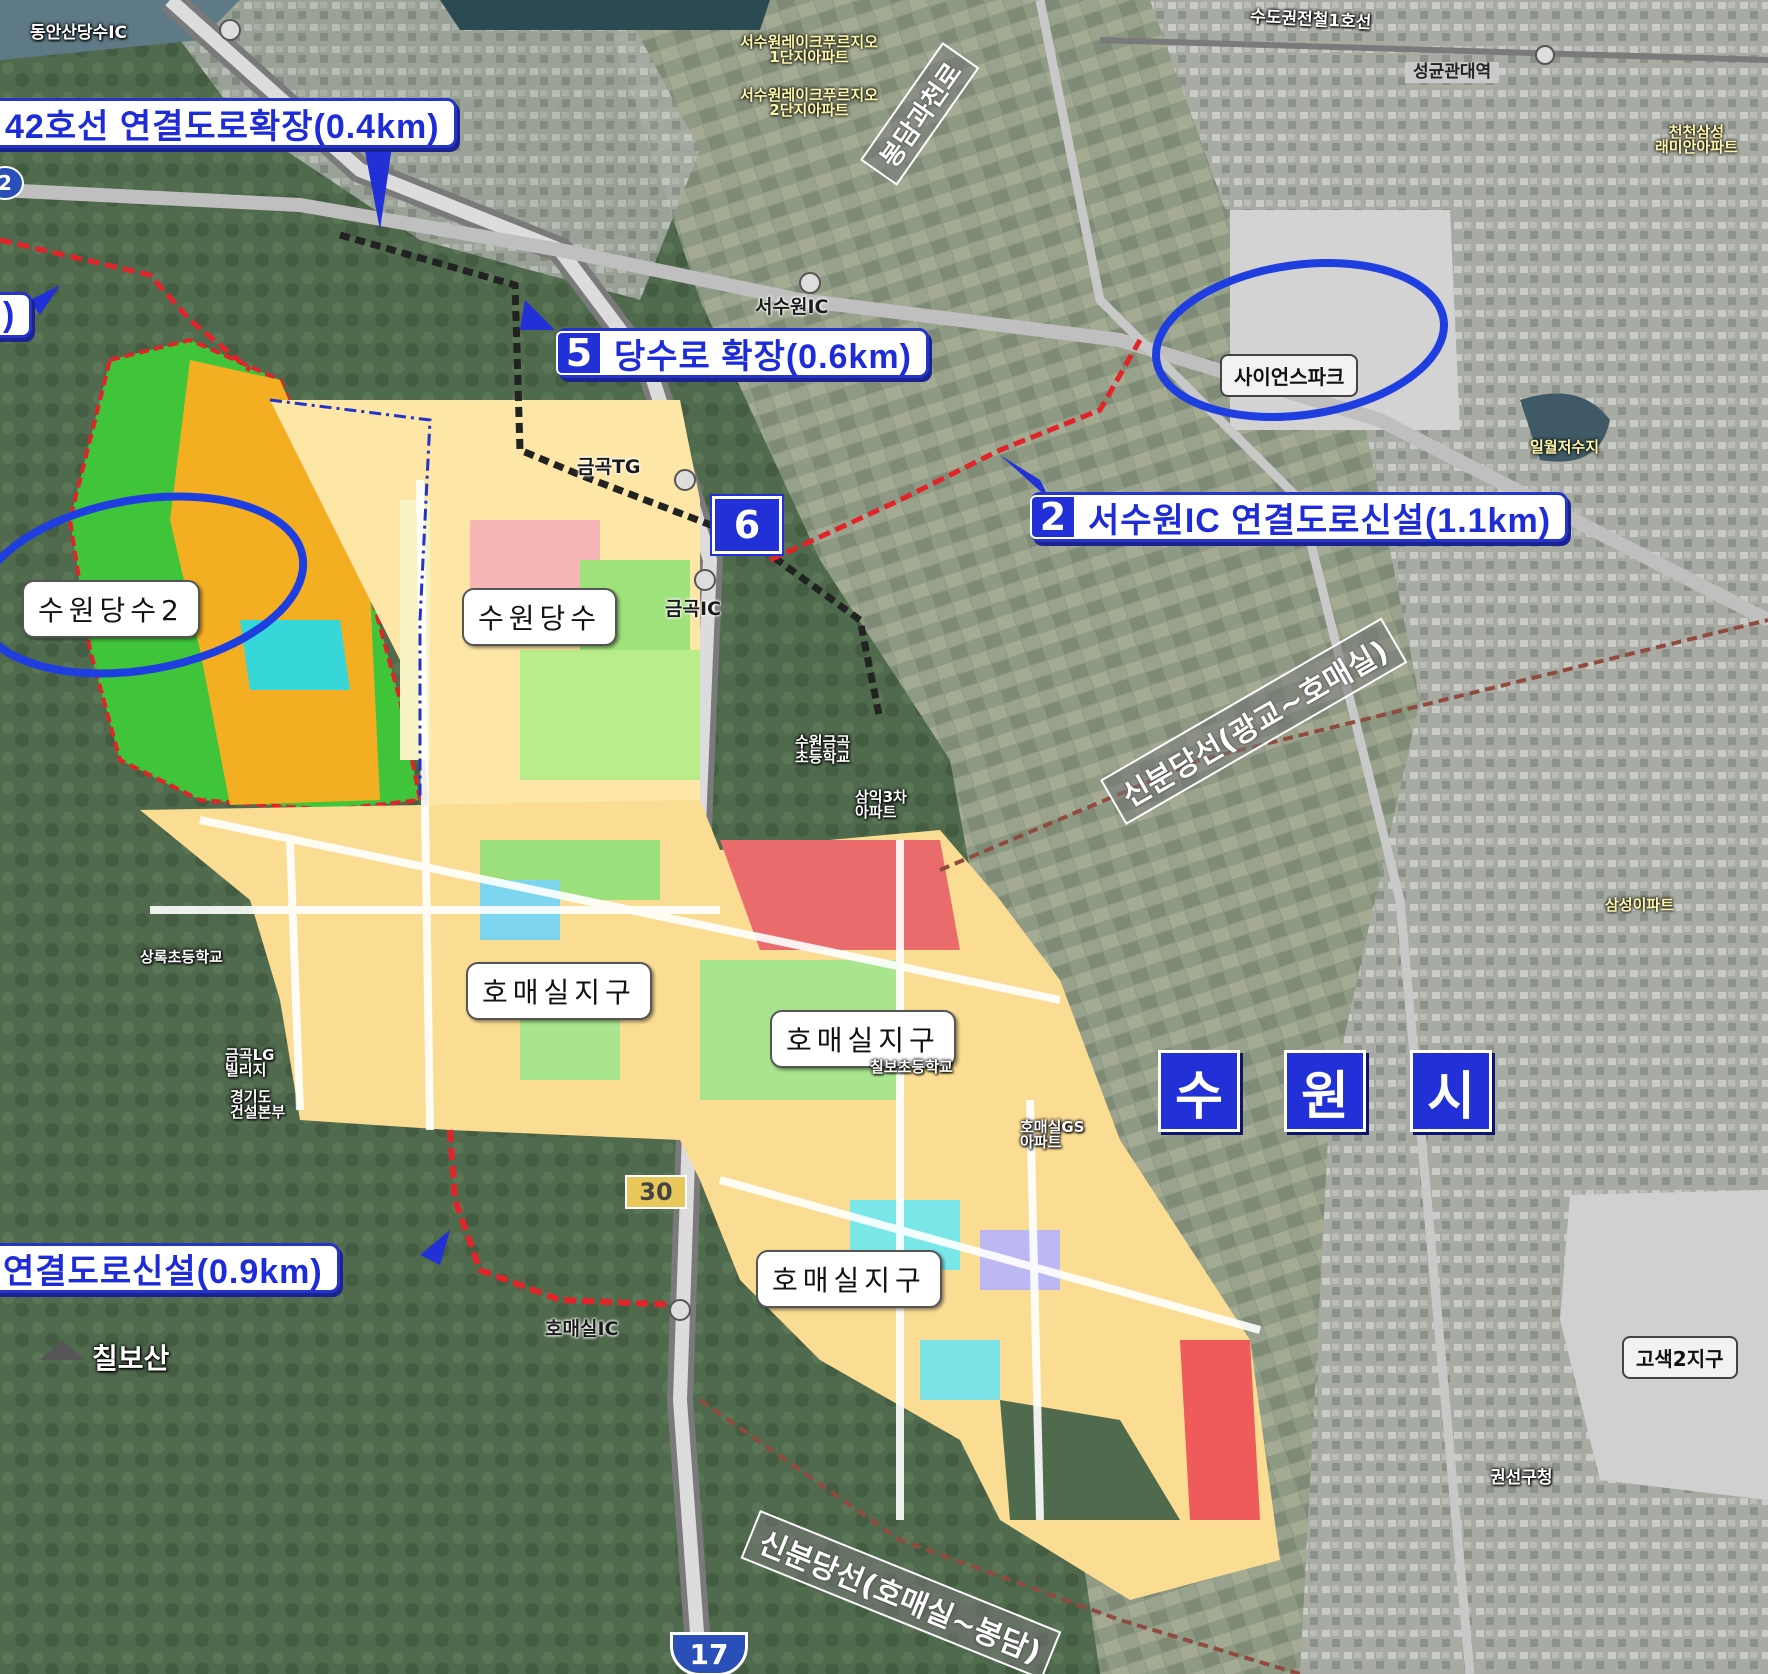  Describe the element at coordinates (747, 525) in the screenshot. I see `road-project-6-badge: 6` at that location.